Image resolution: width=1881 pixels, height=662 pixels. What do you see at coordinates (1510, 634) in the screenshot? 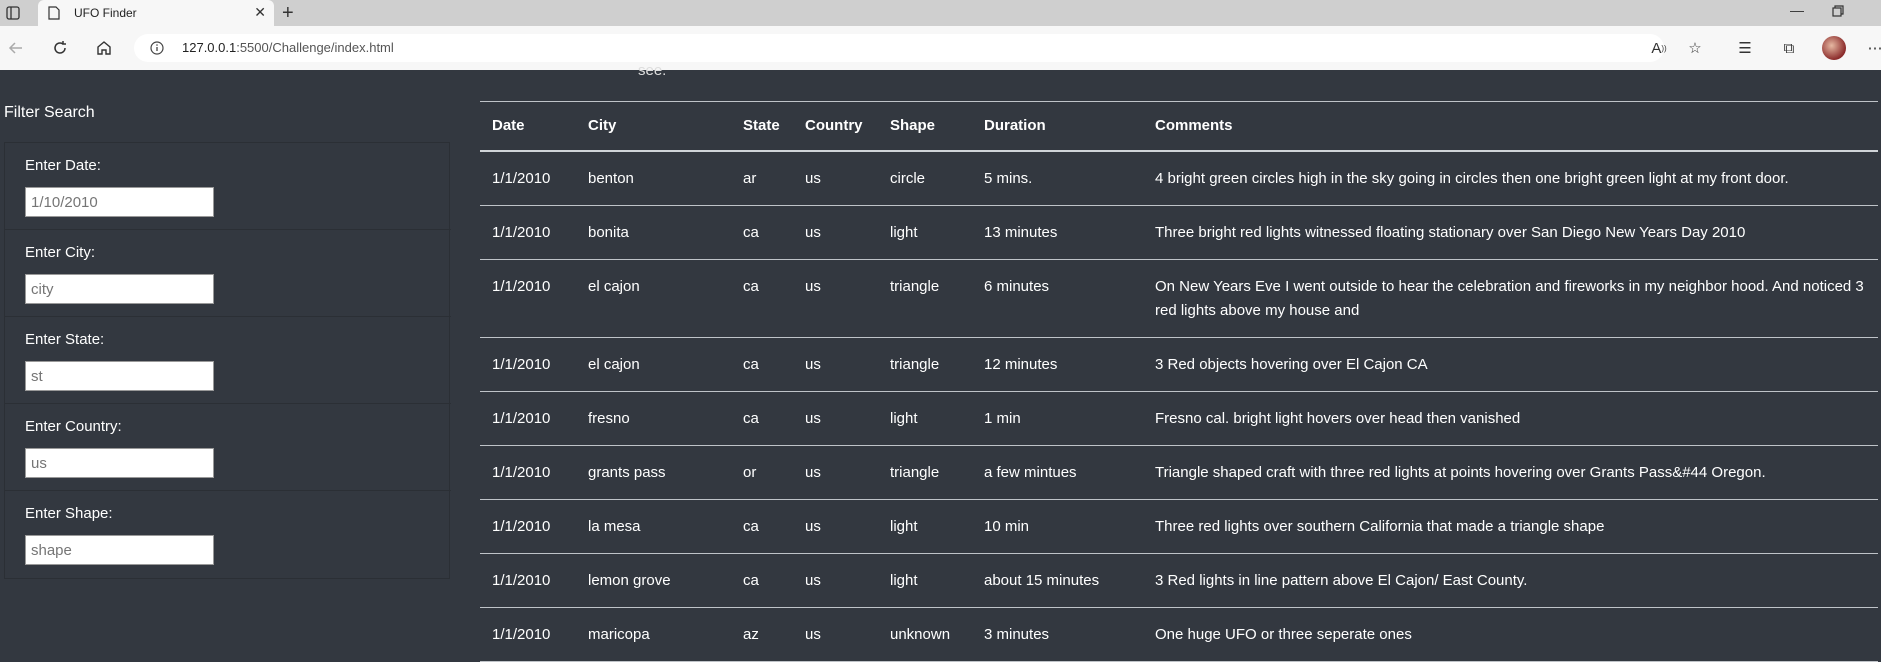
I see `cell-comments: One huge UFO or three seperate ones` at bounding box center [1510, 634].